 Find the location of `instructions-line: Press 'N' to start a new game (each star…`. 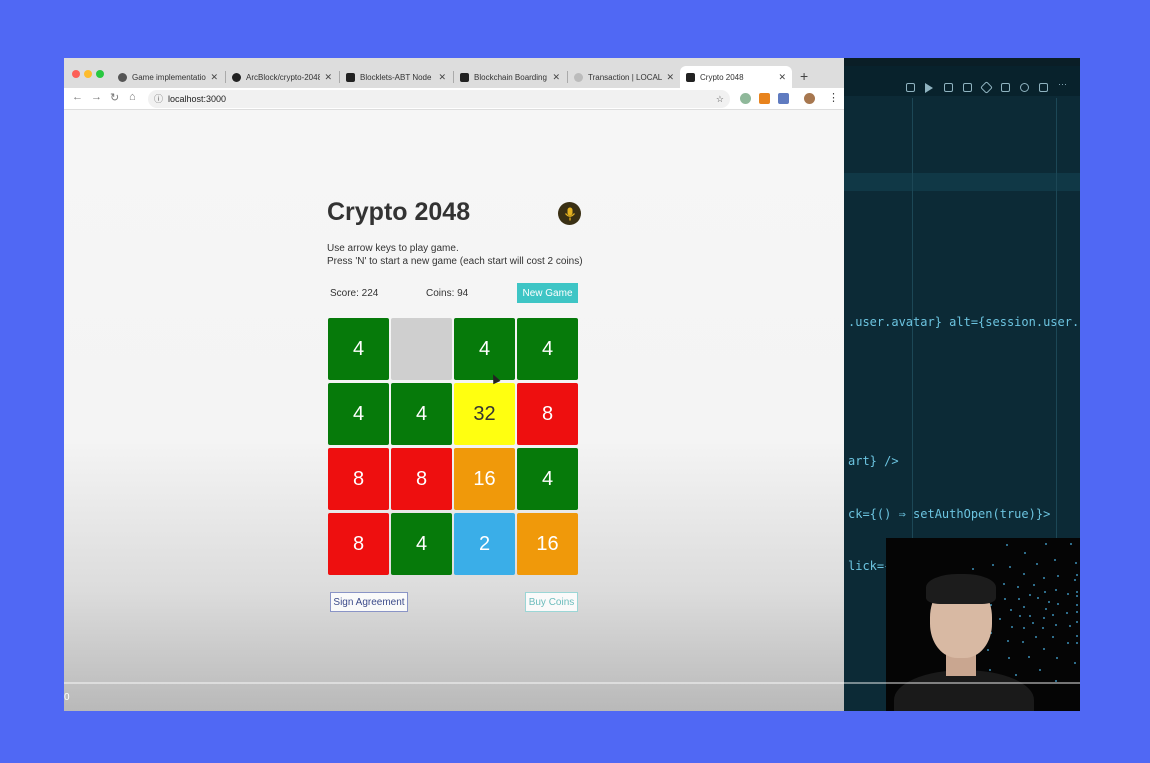

instructions-line: Press 'N' to start a new game (each star… is located at coordinates (455, 261).